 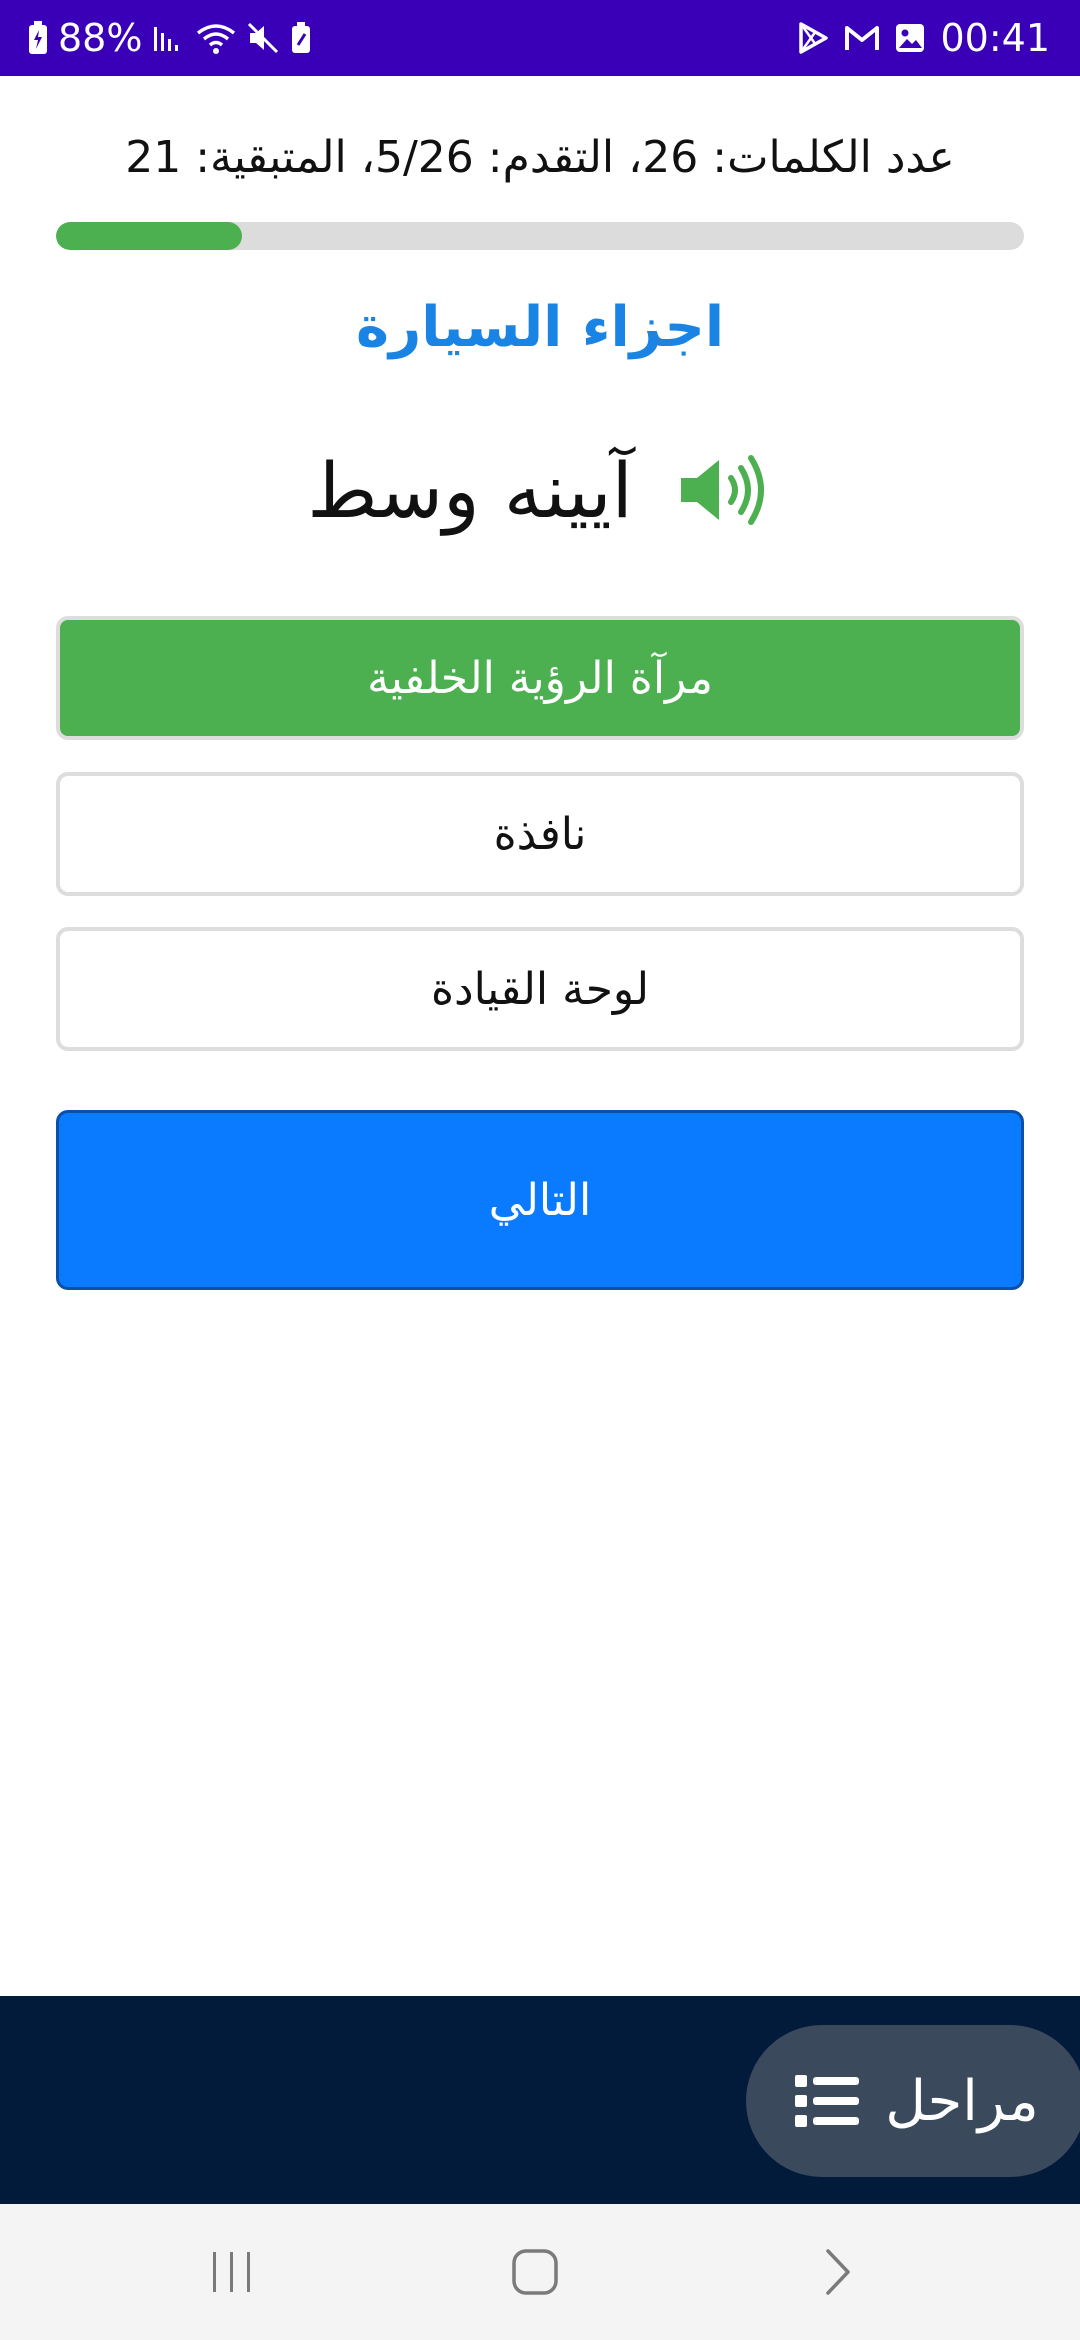 What do you see at coordinates (827, 2101) in the screenshot?
I see `list-icon` at bounding box center [827, 2101].